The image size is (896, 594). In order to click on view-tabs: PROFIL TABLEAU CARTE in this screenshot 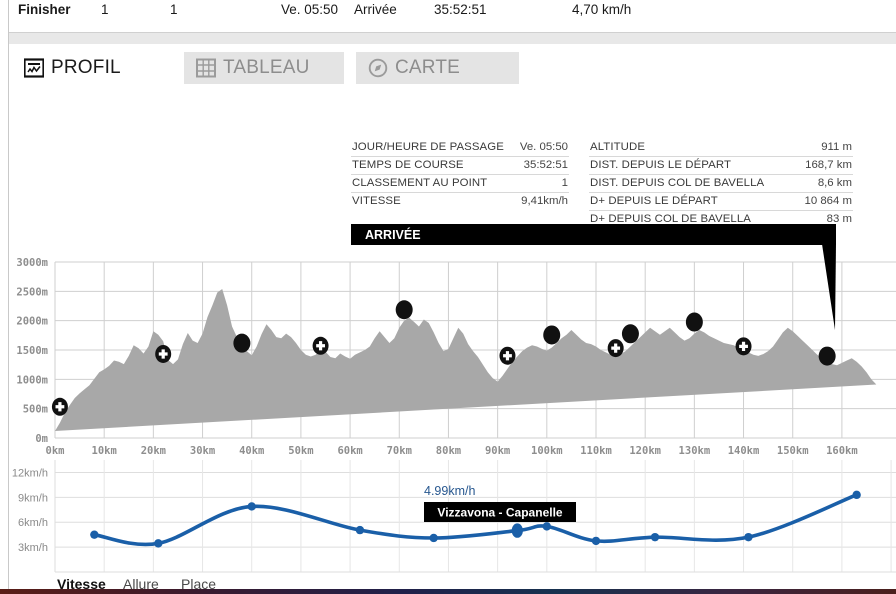, I will do `click(448, 70)`.